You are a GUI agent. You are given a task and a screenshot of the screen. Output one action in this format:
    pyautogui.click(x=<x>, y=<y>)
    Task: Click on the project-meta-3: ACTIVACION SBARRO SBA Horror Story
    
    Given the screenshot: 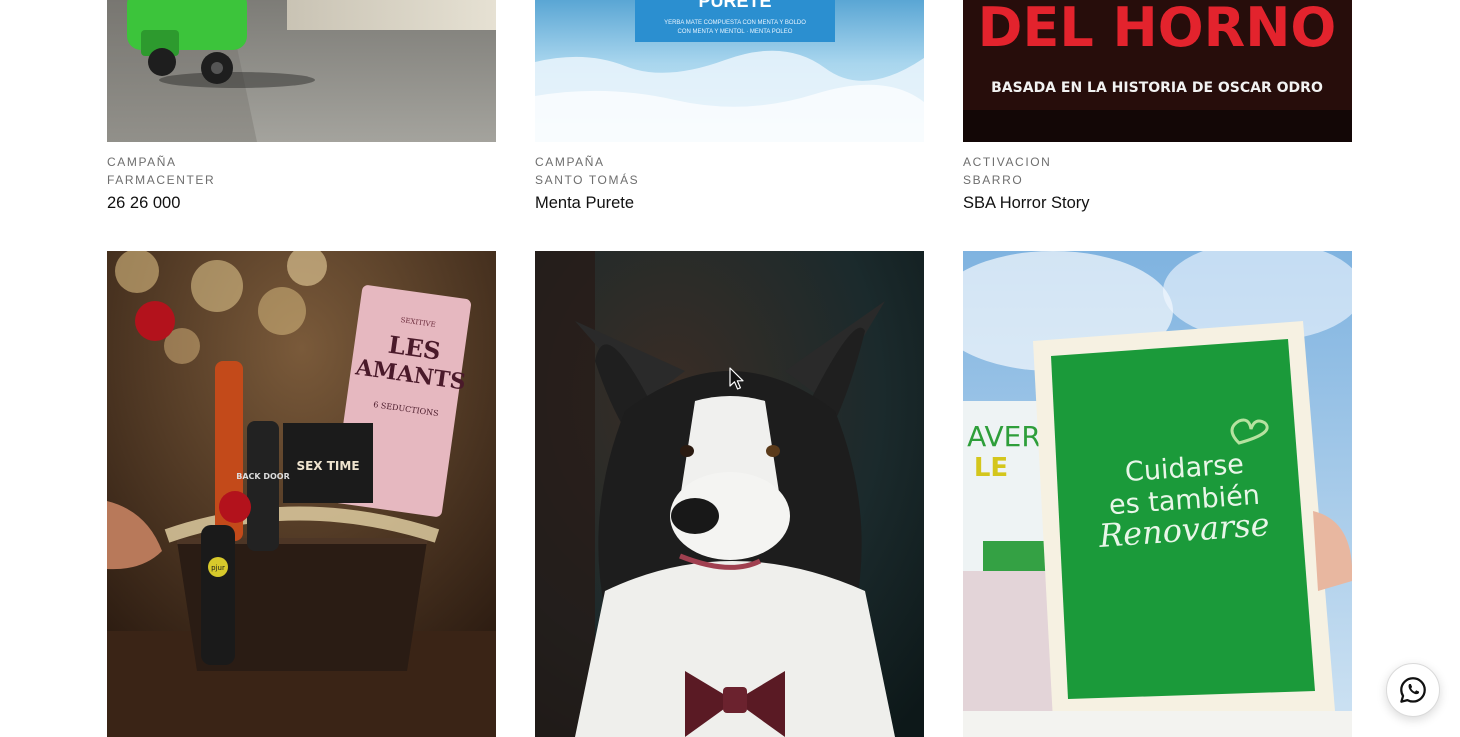 What is the action you would take?
    pyautogui.click(x=1157, y=184)
    